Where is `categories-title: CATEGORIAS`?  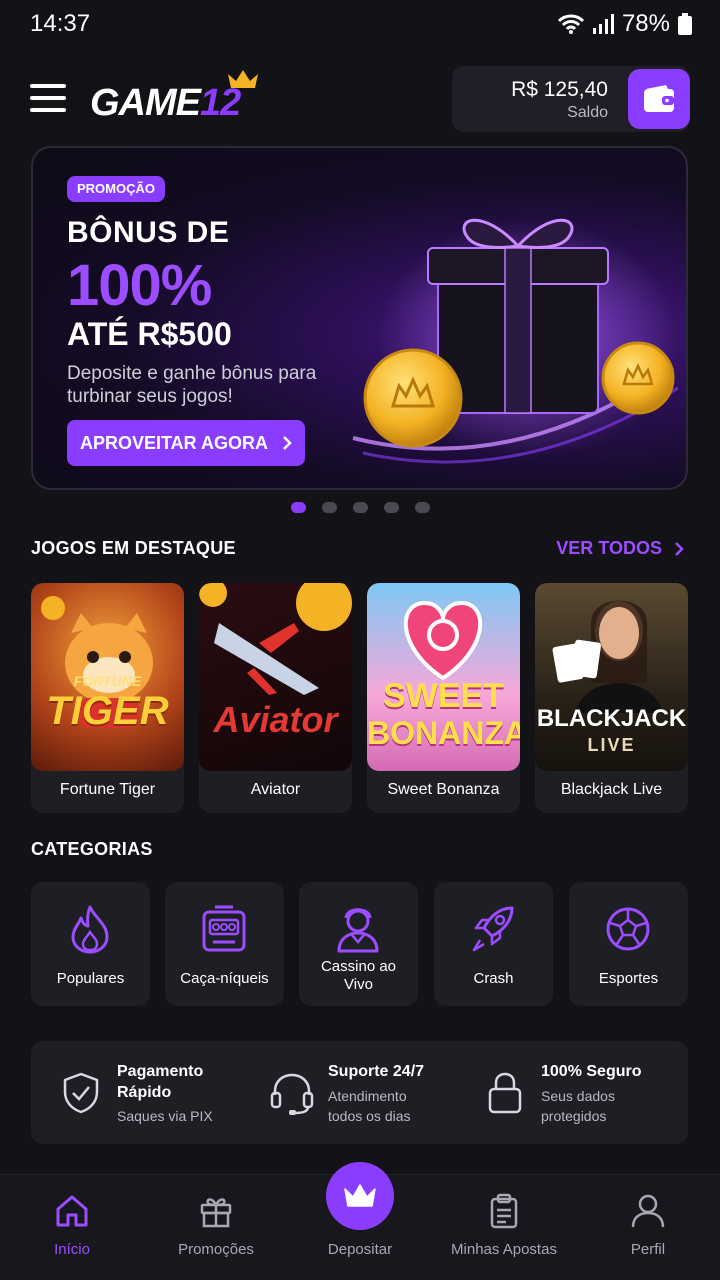 categories-title: CATEGORIAS is located at coordinates (92, 849).